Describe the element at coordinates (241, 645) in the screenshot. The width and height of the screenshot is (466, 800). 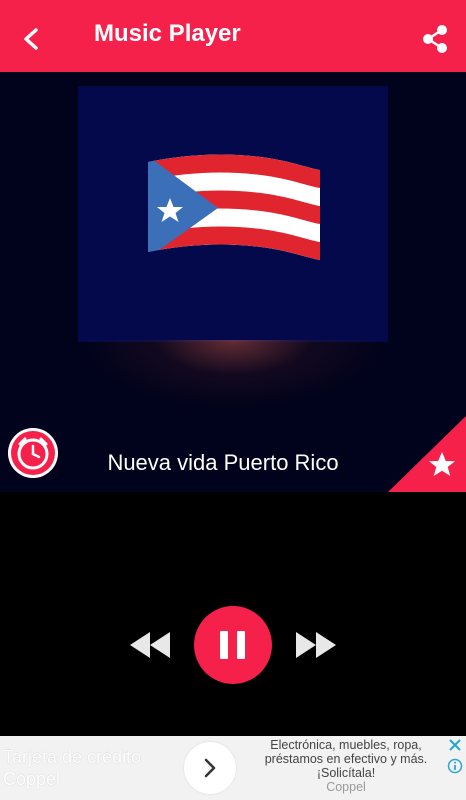
I see `pause-icon-bar` at that location.